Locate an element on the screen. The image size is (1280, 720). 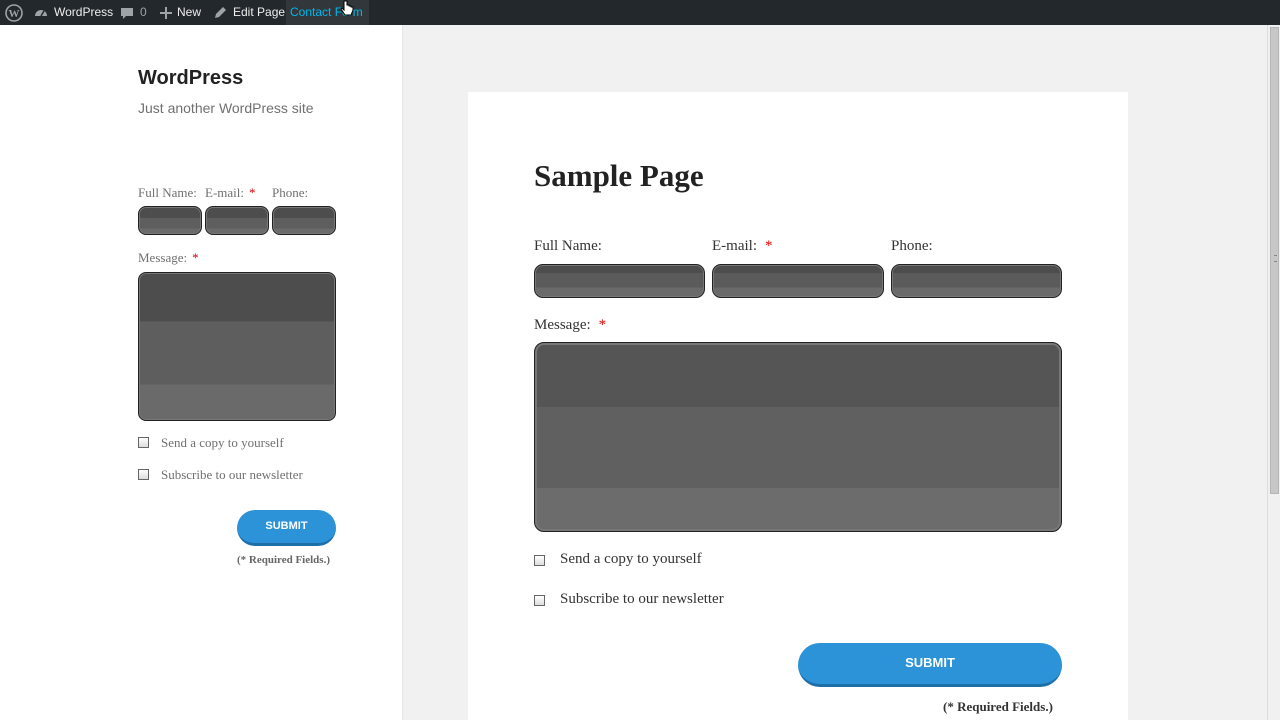
phone-input is located at coordinates (976, 281).